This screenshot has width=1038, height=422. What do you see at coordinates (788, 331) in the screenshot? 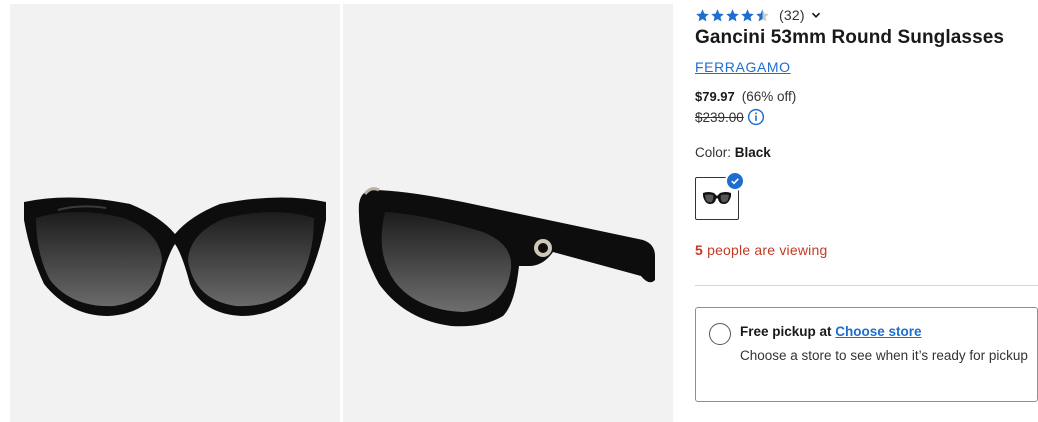
I see `pickup-head-text: Free pickup at` at bounding box center [788, 331].